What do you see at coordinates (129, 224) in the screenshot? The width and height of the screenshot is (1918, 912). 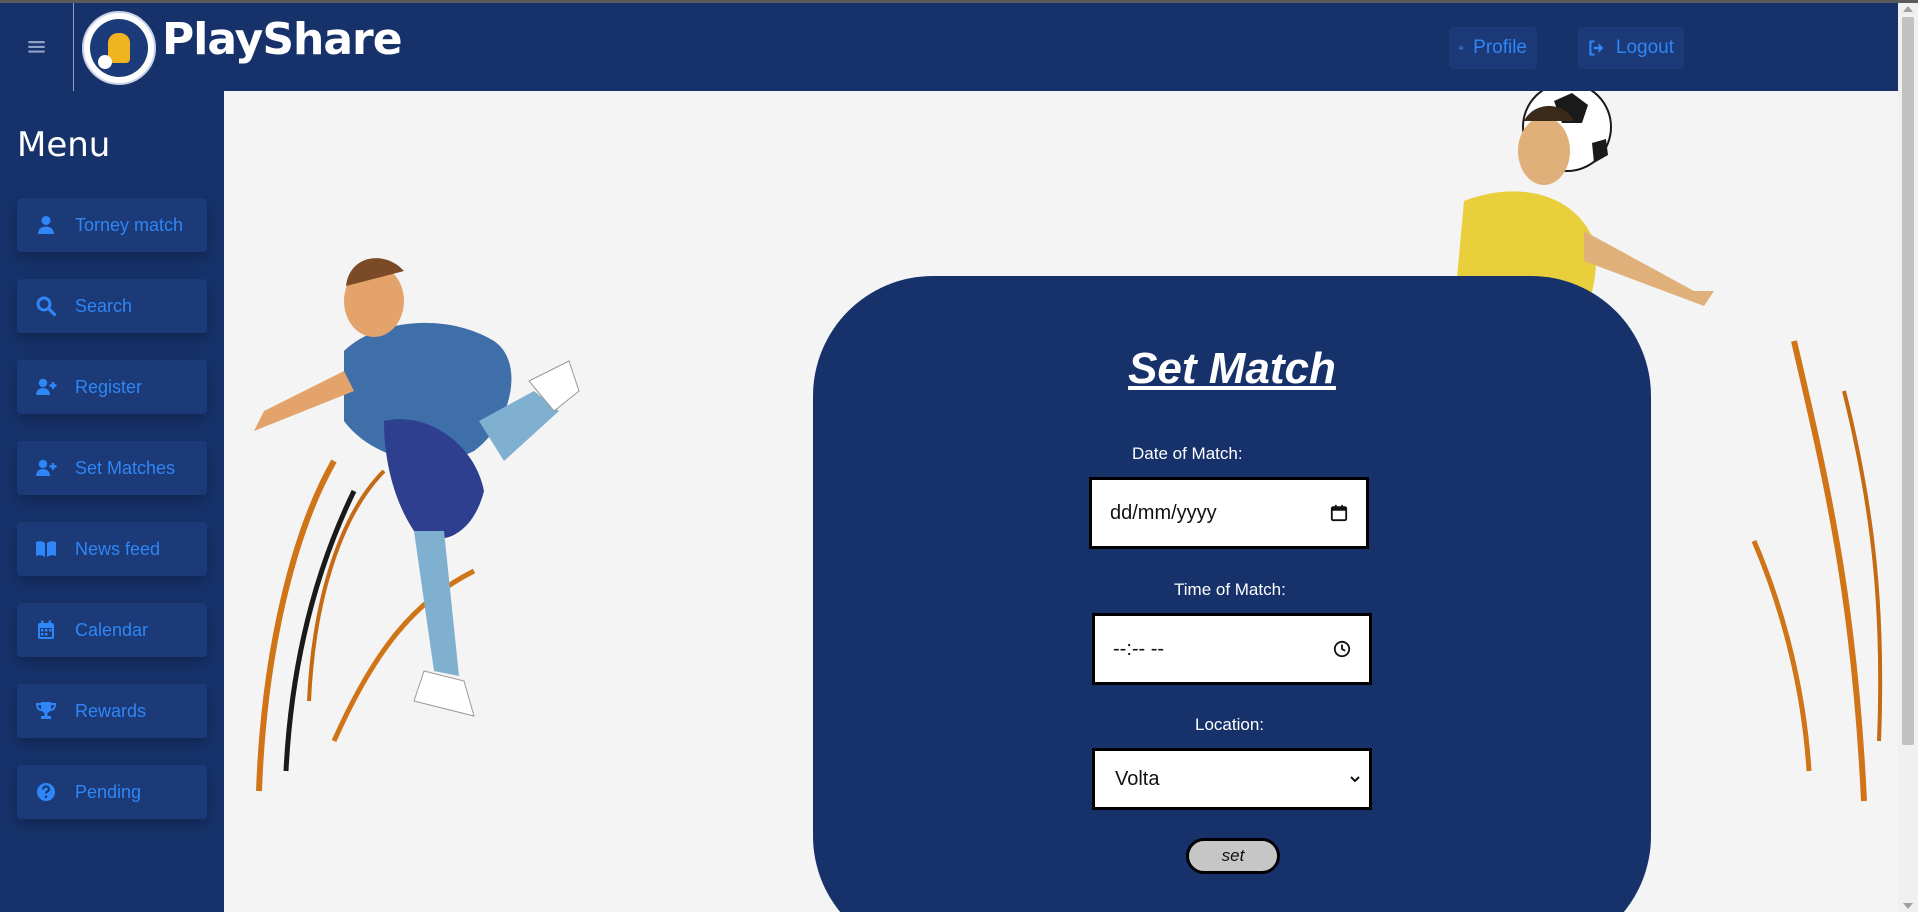 I see `sidebar-item-label: Torney match` at bounding box center [129, 224].